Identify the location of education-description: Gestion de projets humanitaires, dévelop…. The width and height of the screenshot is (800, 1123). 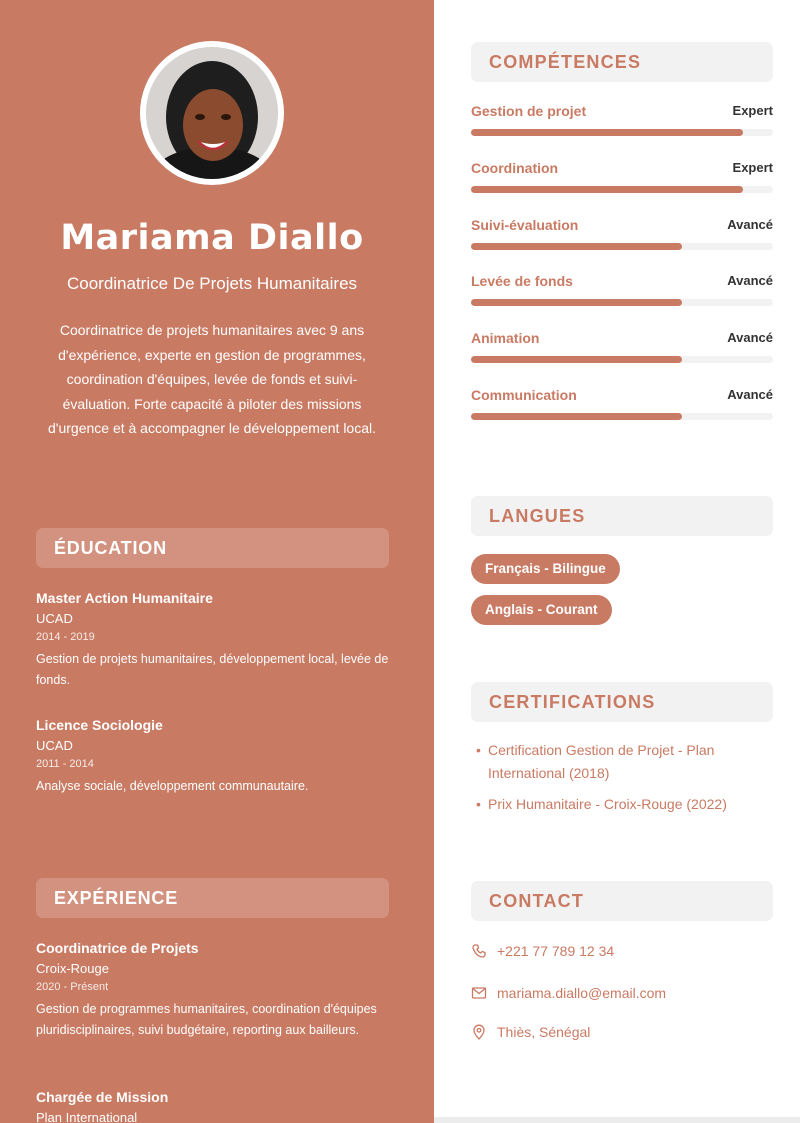
(212, 669).